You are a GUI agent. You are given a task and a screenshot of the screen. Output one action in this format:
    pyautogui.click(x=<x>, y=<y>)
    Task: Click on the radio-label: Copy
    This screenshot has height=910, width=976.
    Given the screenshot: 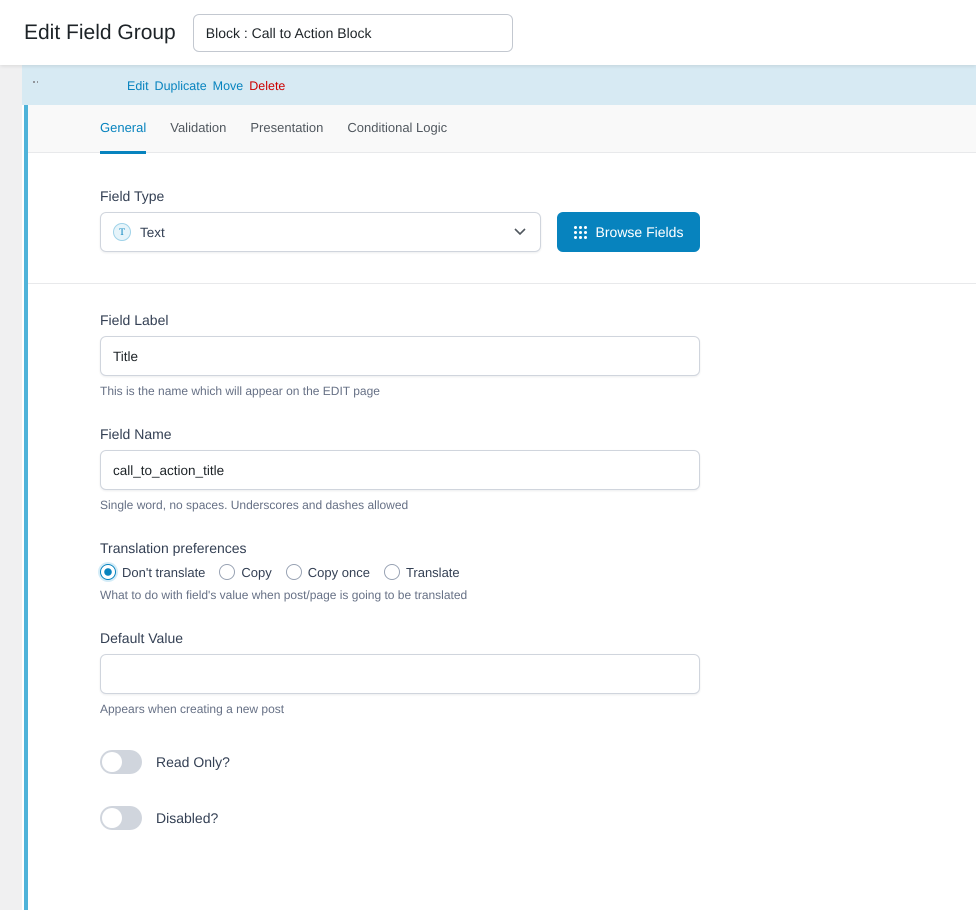 What is the action you would take?
    pyautogui.click(x=256, y=572)
    